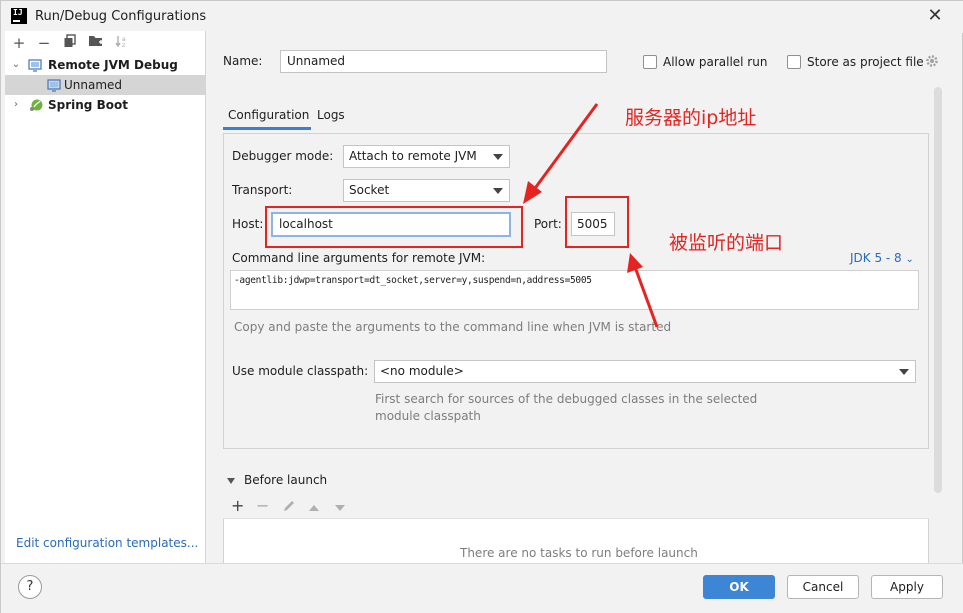 The image size is (963, 613). I want to click on tree-item-spring-boot: › Spring Boot, so click(105, 105).